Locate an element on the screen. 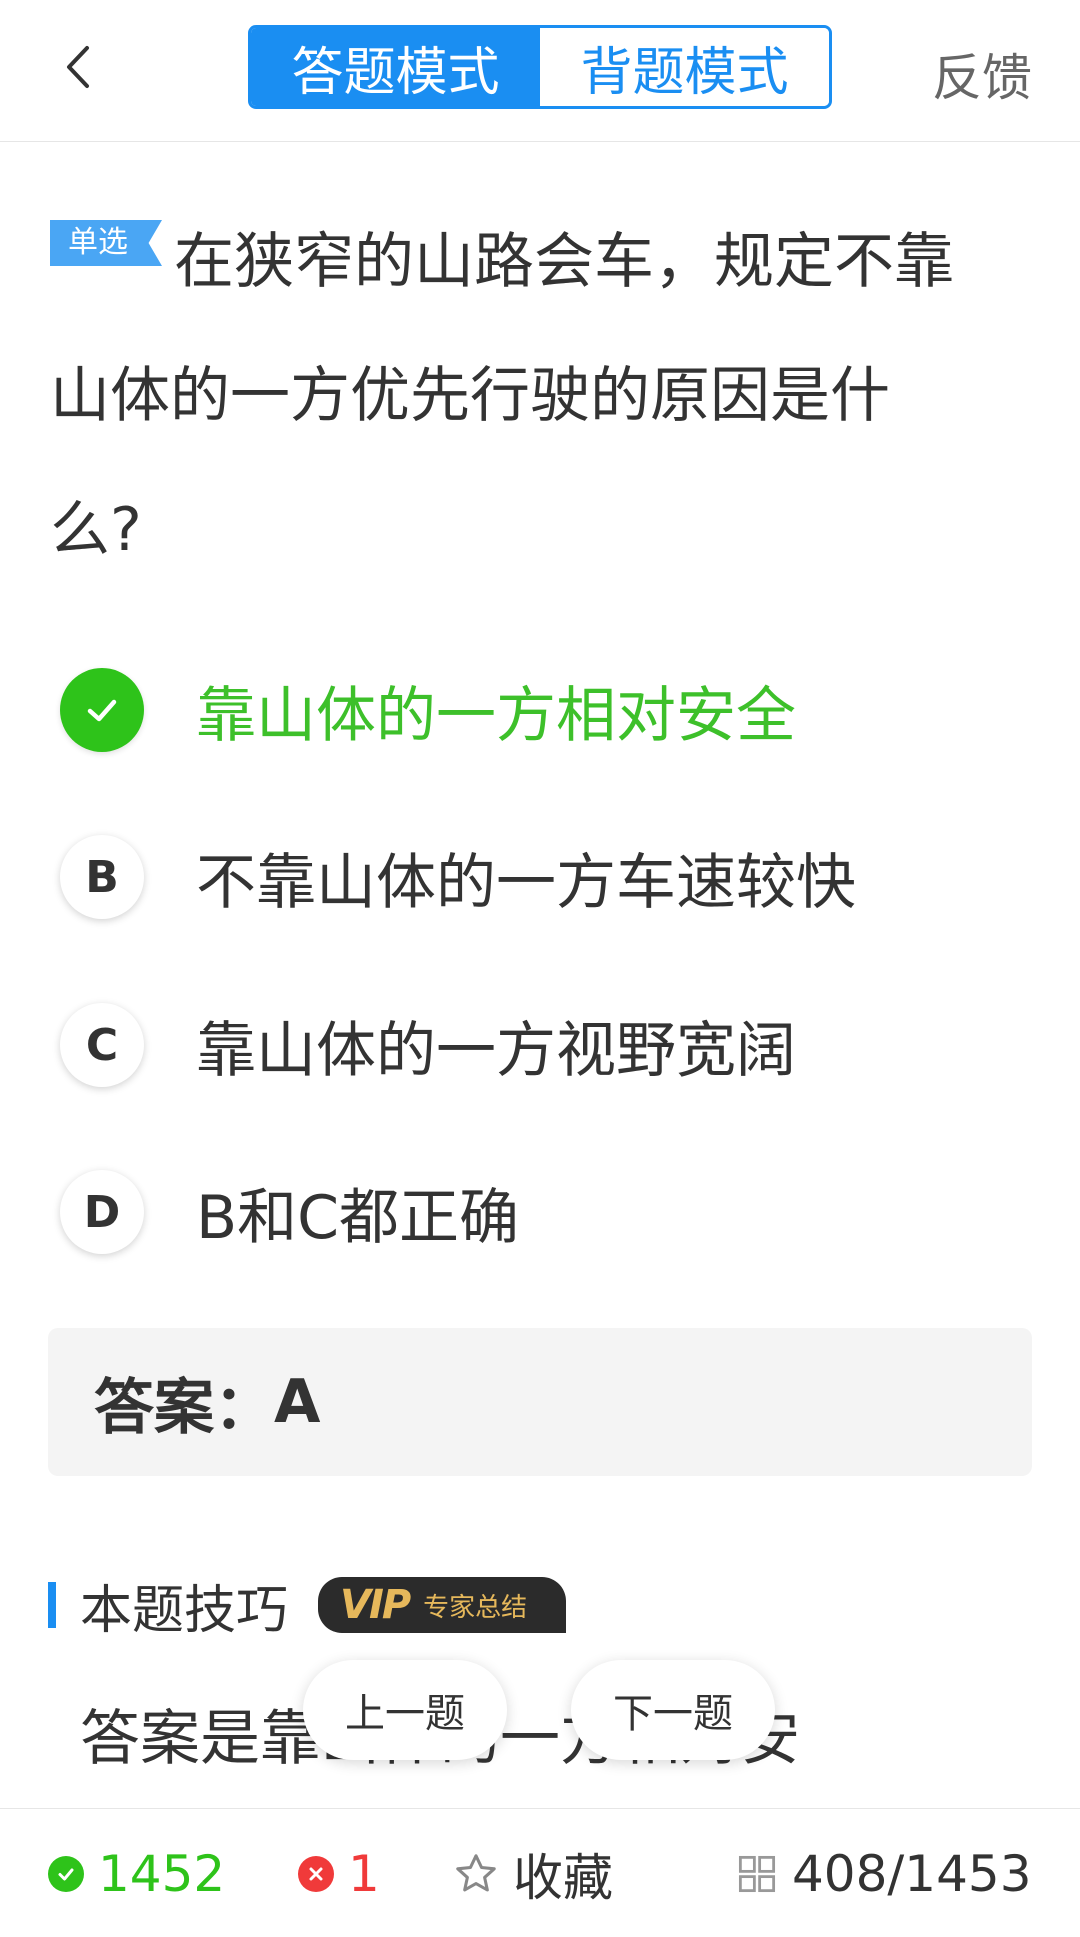  option-c: C 靠山体的一方视野宽阔 is located at coordinates (540, 1045).